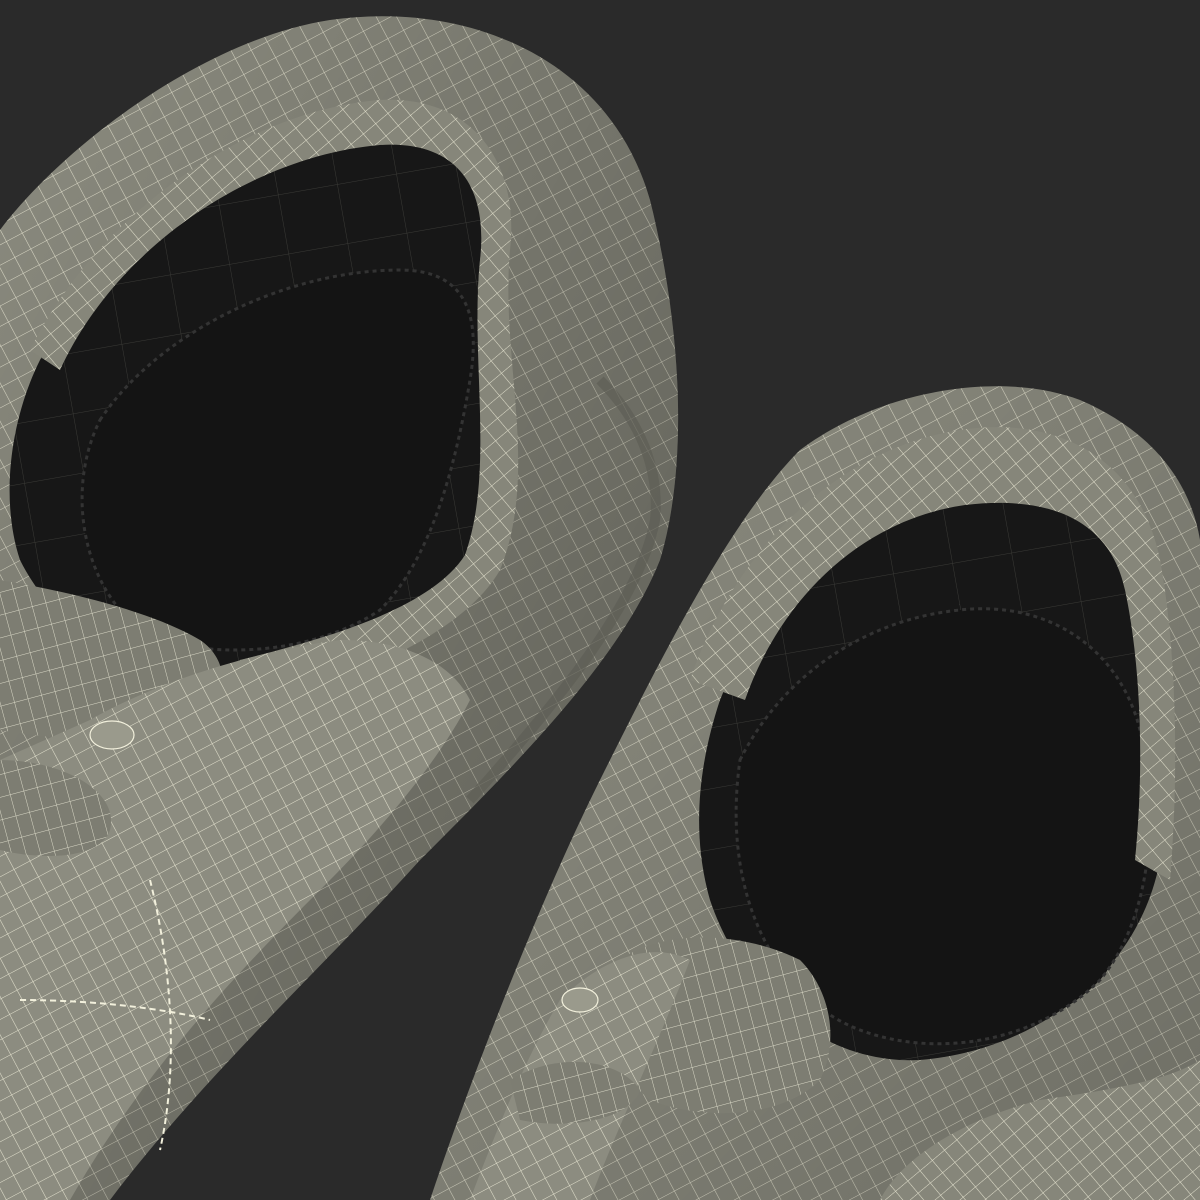 This screenshot has height=1200, width=1200. What do you see at coordinates (112, 735) in the screenshot?
I see `left-sneaker-eyelet` at bounding box center [112, 735].